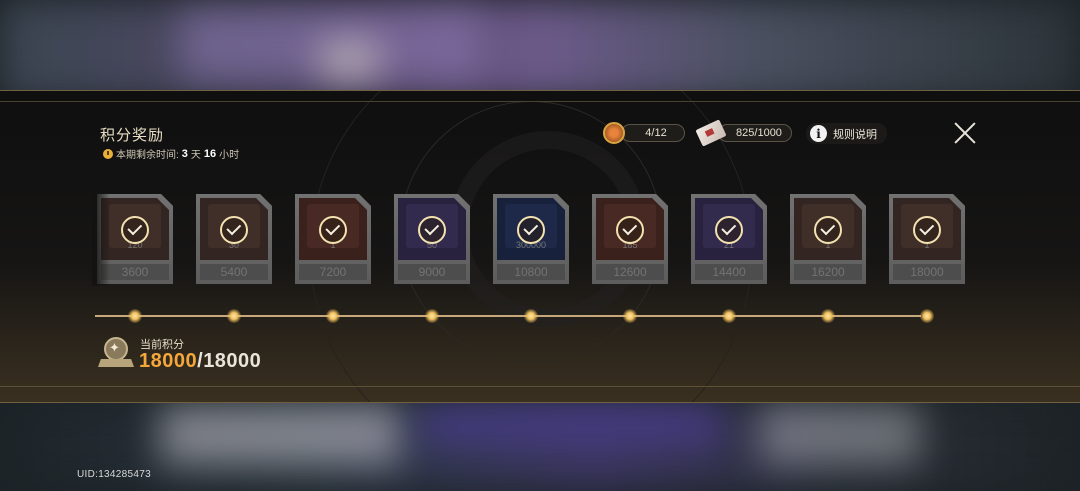 Image resolution: width=1080 pixels, height=491 pixels. I want to click on max-points-value: 18000, so click(232, 361).